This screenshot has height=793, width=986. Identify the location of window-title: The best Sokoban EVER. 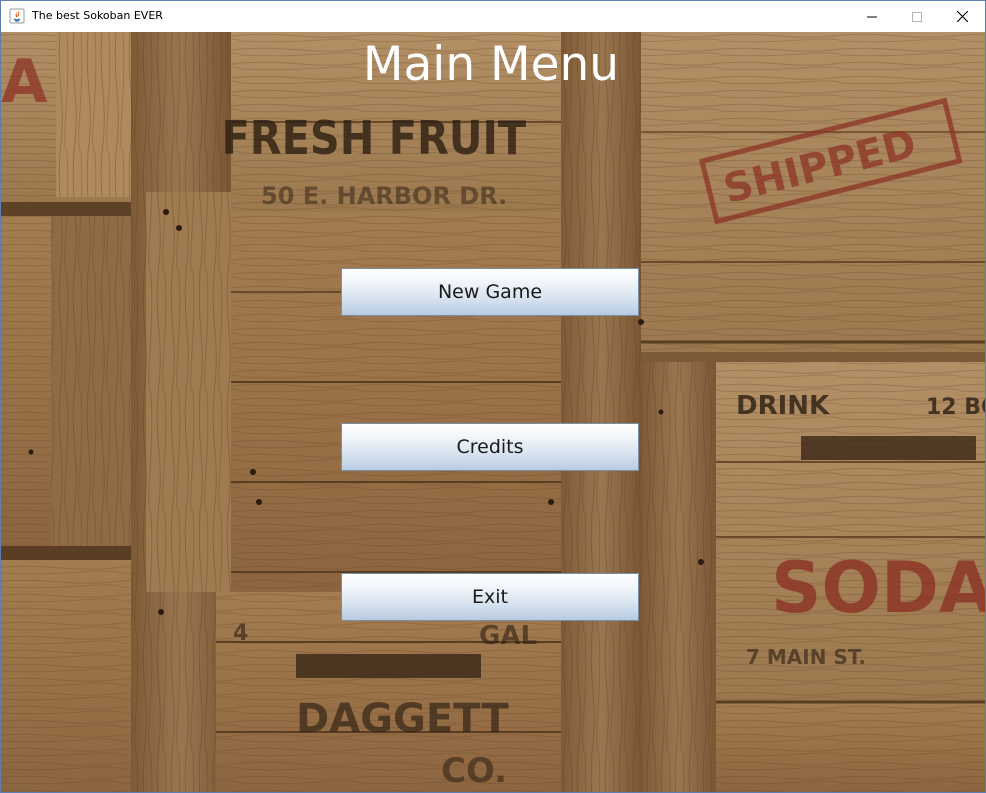
(97, 15).